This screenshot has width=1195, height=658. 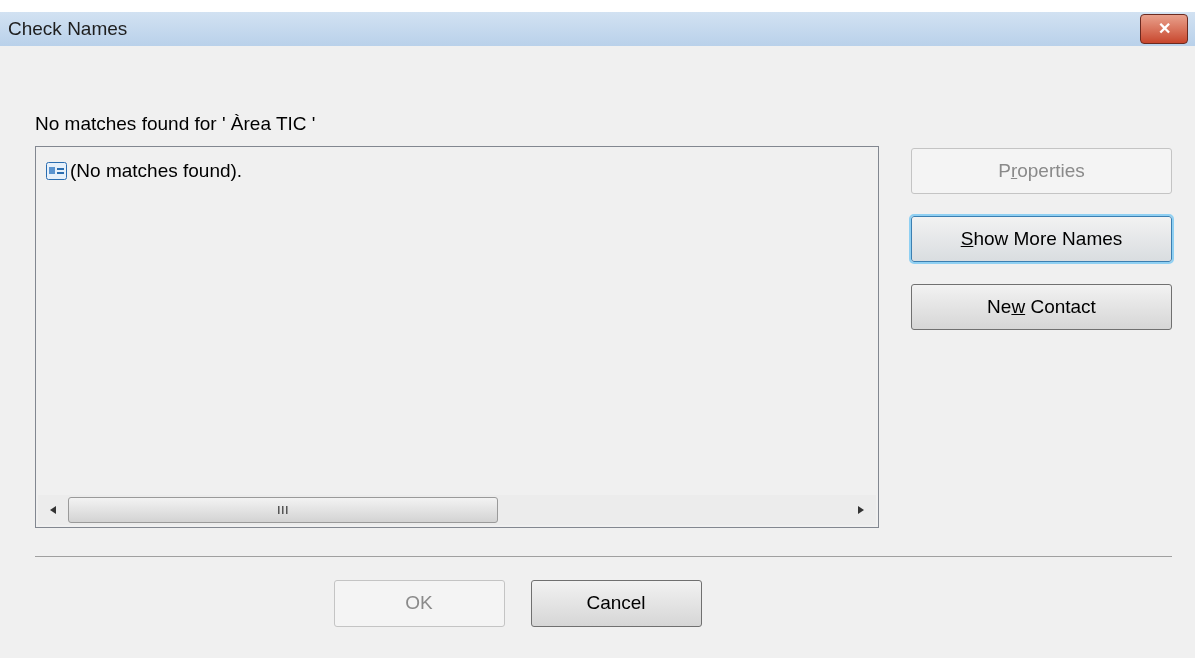 I want to click on contact-card-icon, so click(x=56, y=171).